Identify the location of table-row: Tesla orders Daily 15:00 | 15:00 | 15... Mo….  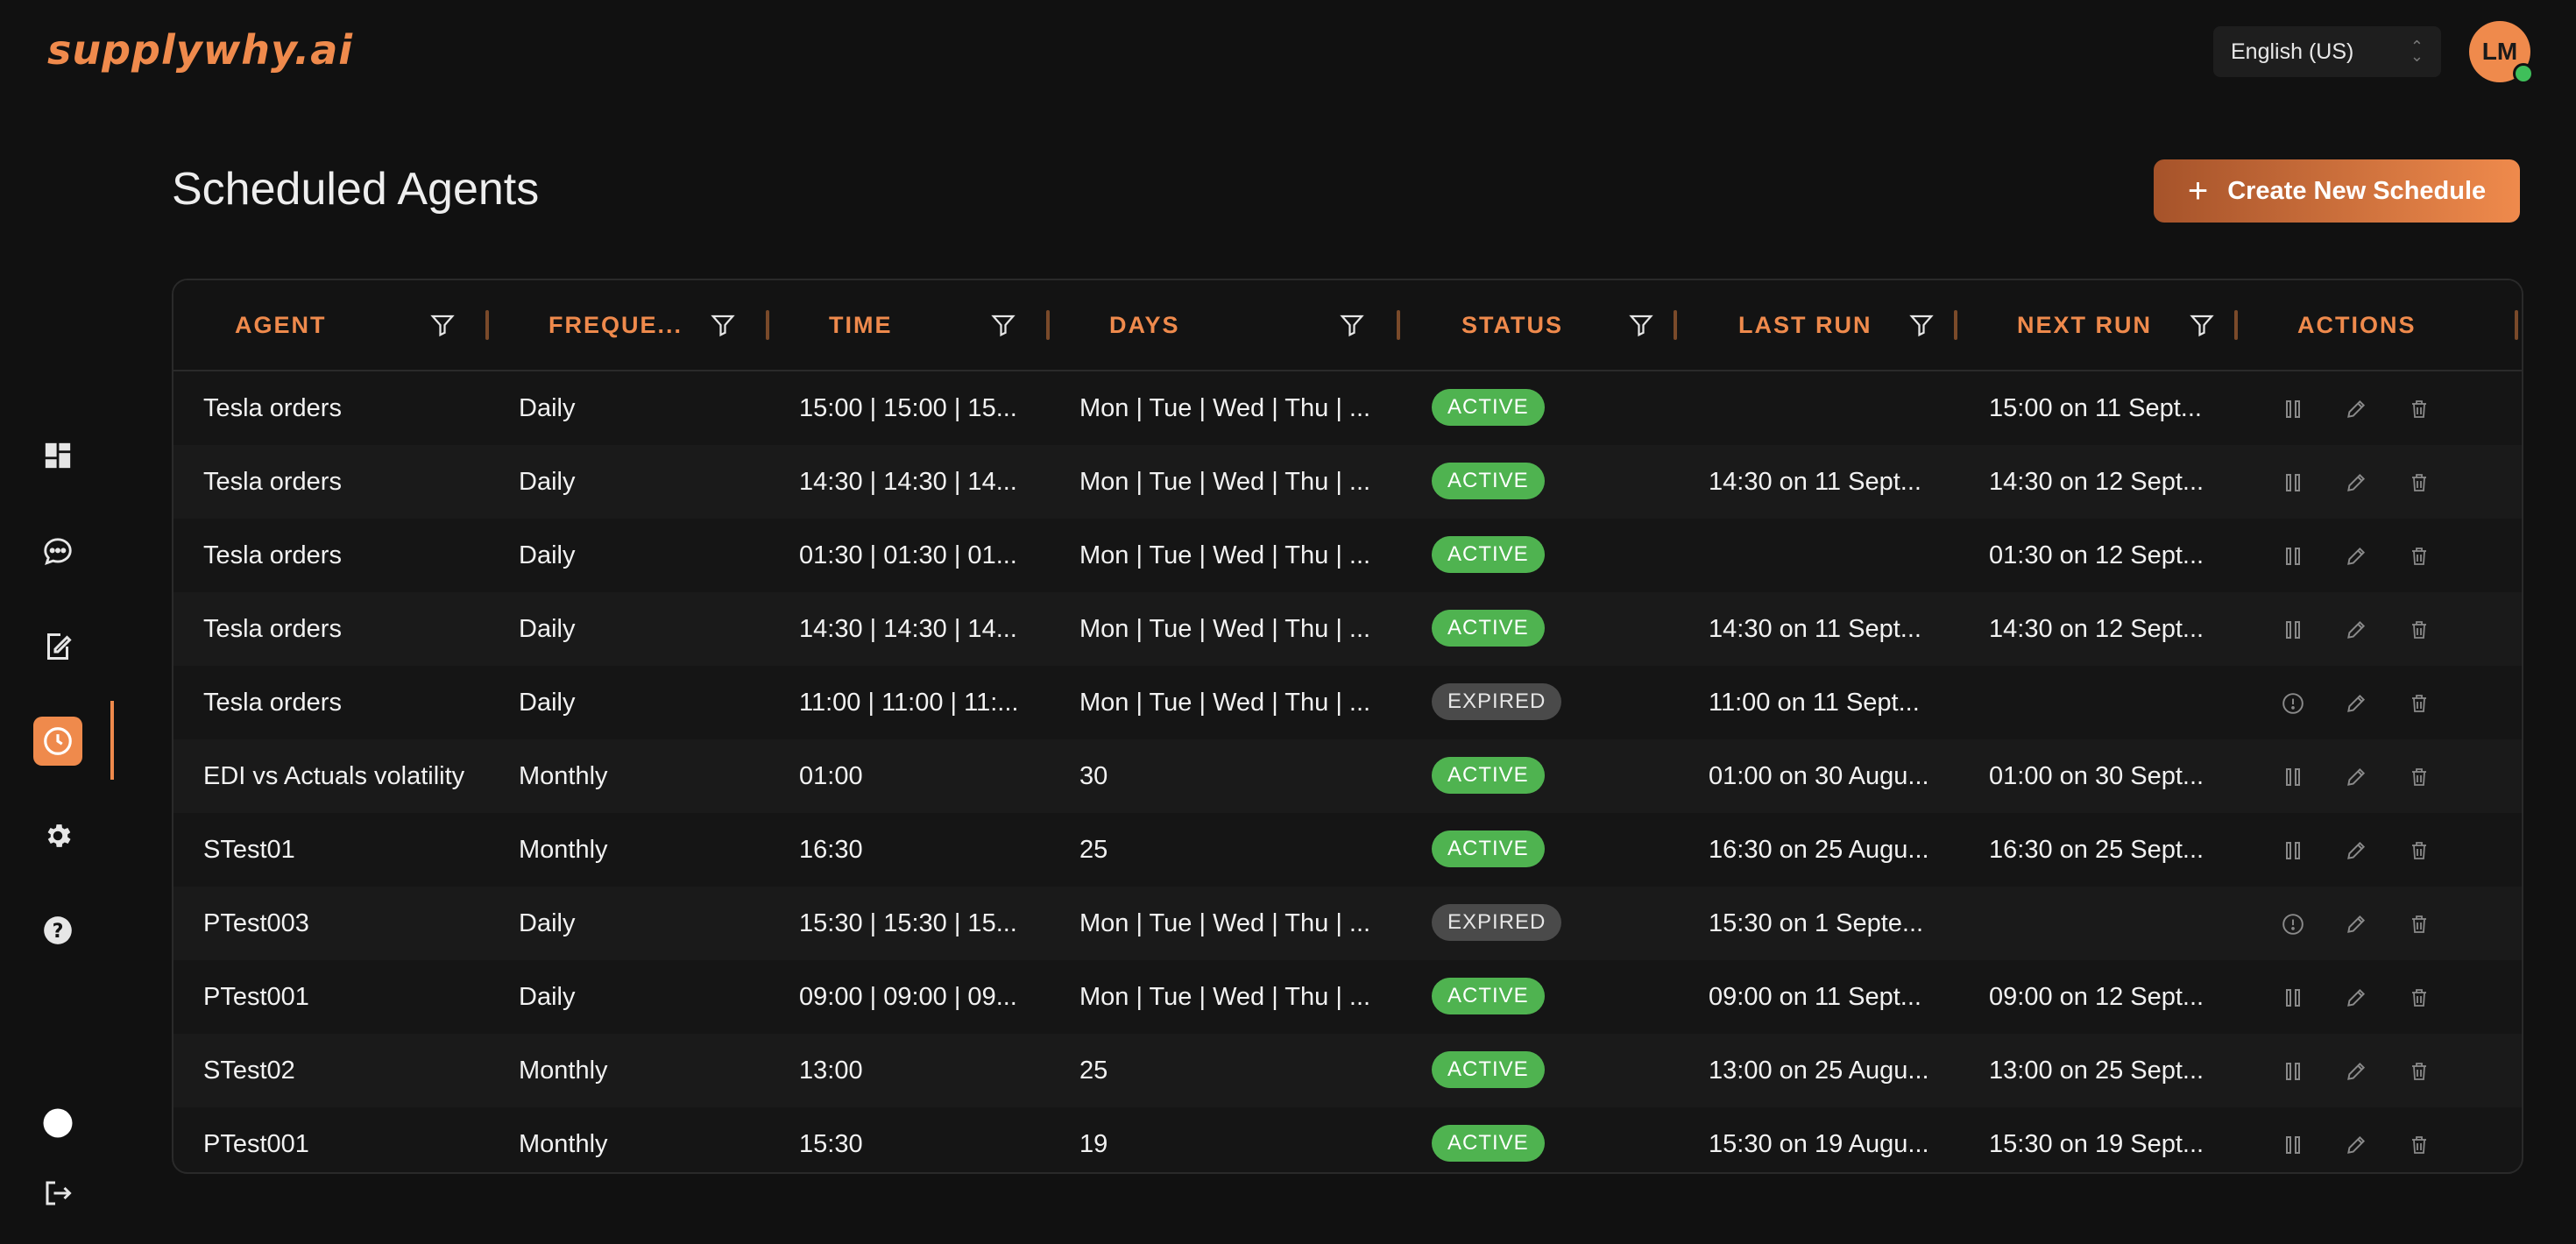
(1347, 408).